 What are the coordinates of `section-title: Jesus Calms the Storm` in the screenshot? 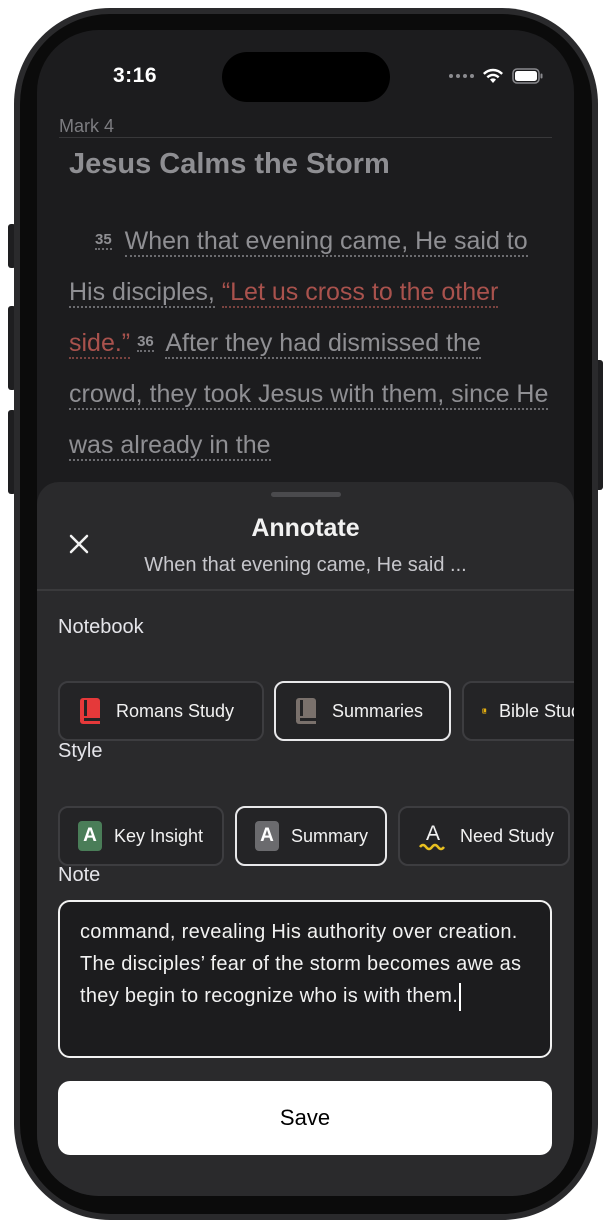 It's located at (229, 164).